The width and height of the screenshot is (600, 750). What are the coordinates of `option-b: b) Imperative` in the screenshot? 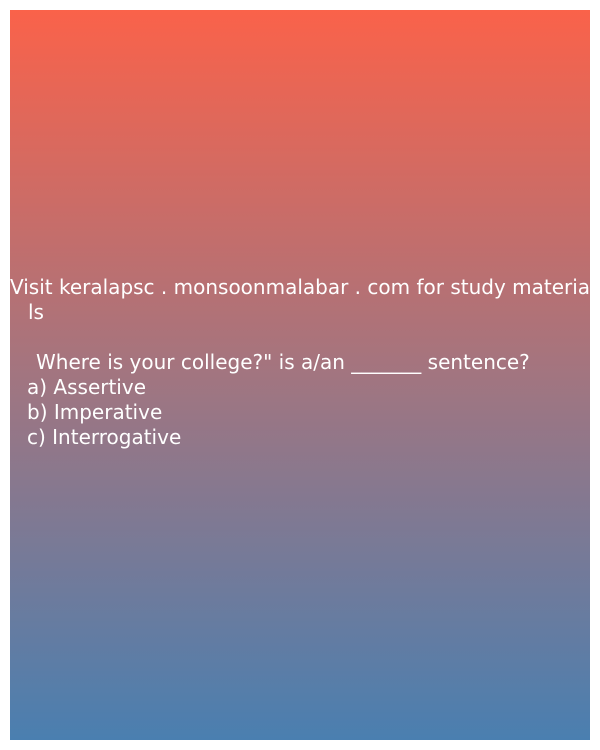 It's located at (95, 412).